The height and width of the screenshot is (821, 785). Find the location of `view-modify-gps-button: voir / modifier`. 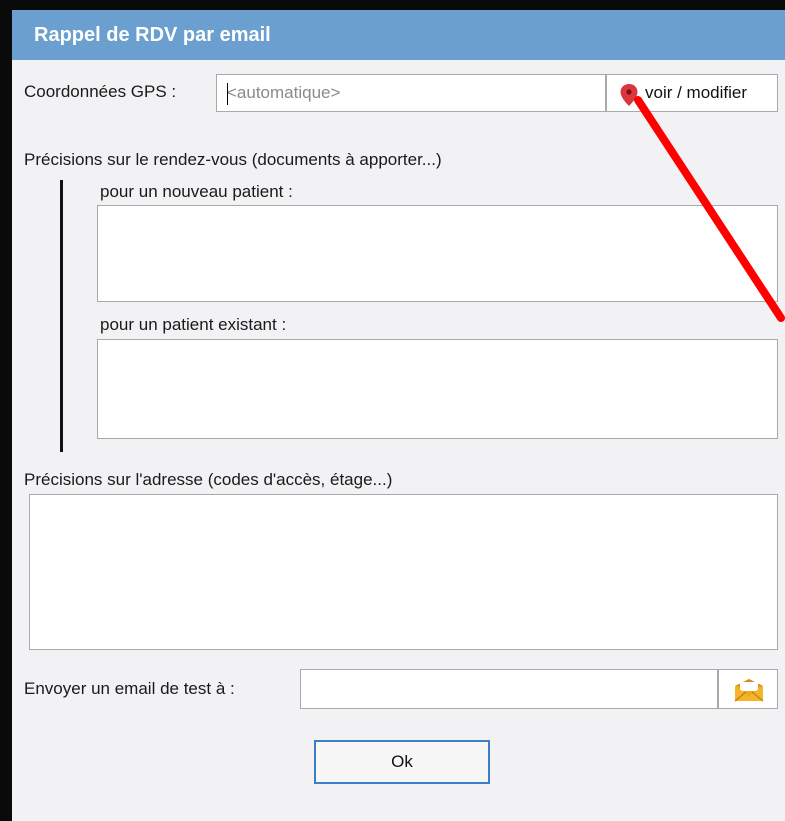

view-modify-gps-button: voir / modifier is located at coordinates (692, 93).